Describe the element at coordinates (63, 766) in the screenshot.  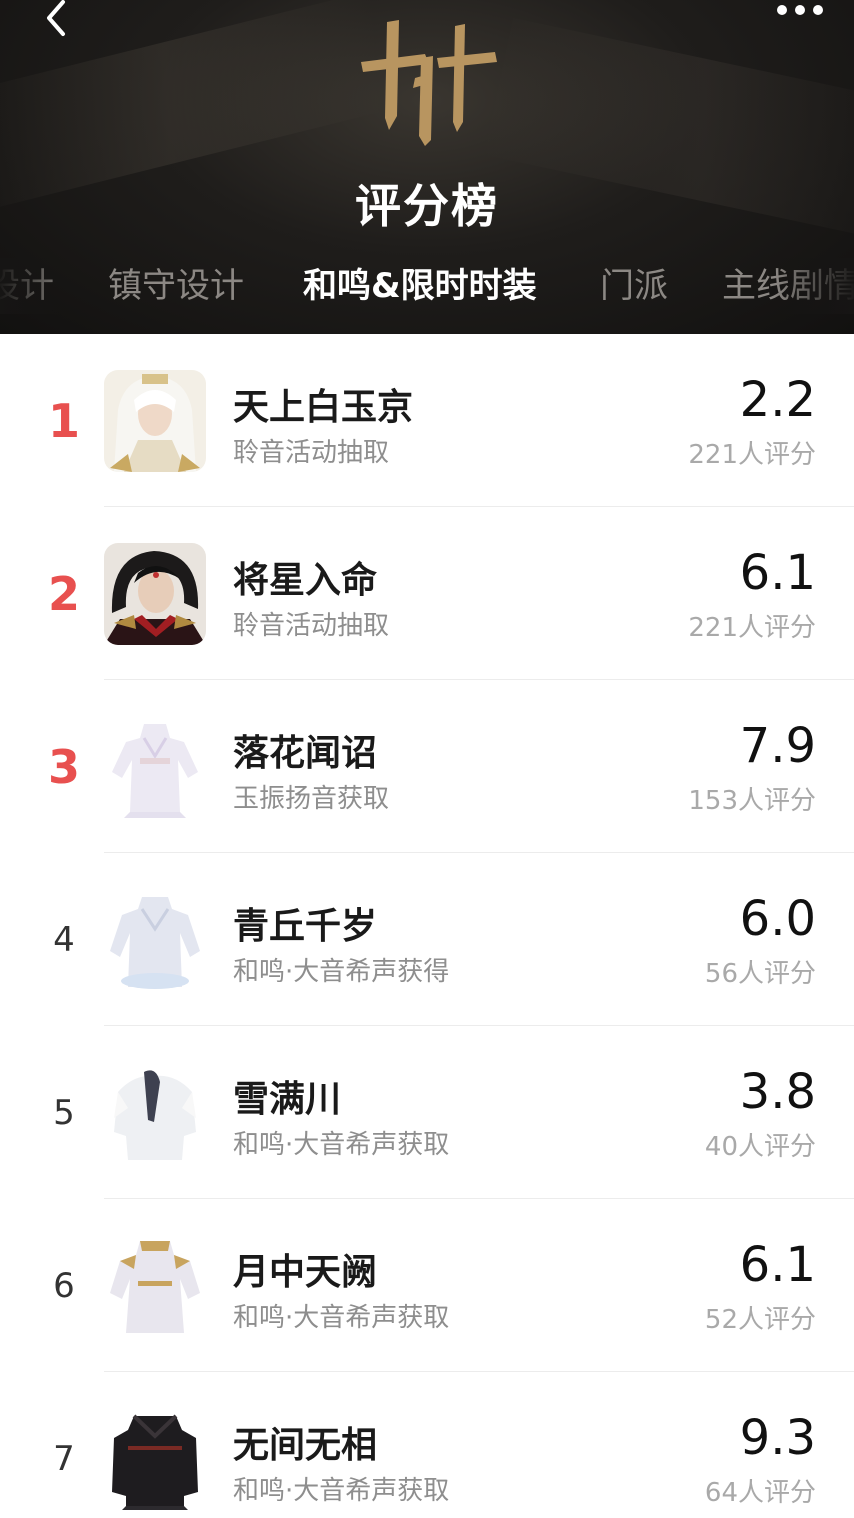
I see `rank-number: 3` at that location.